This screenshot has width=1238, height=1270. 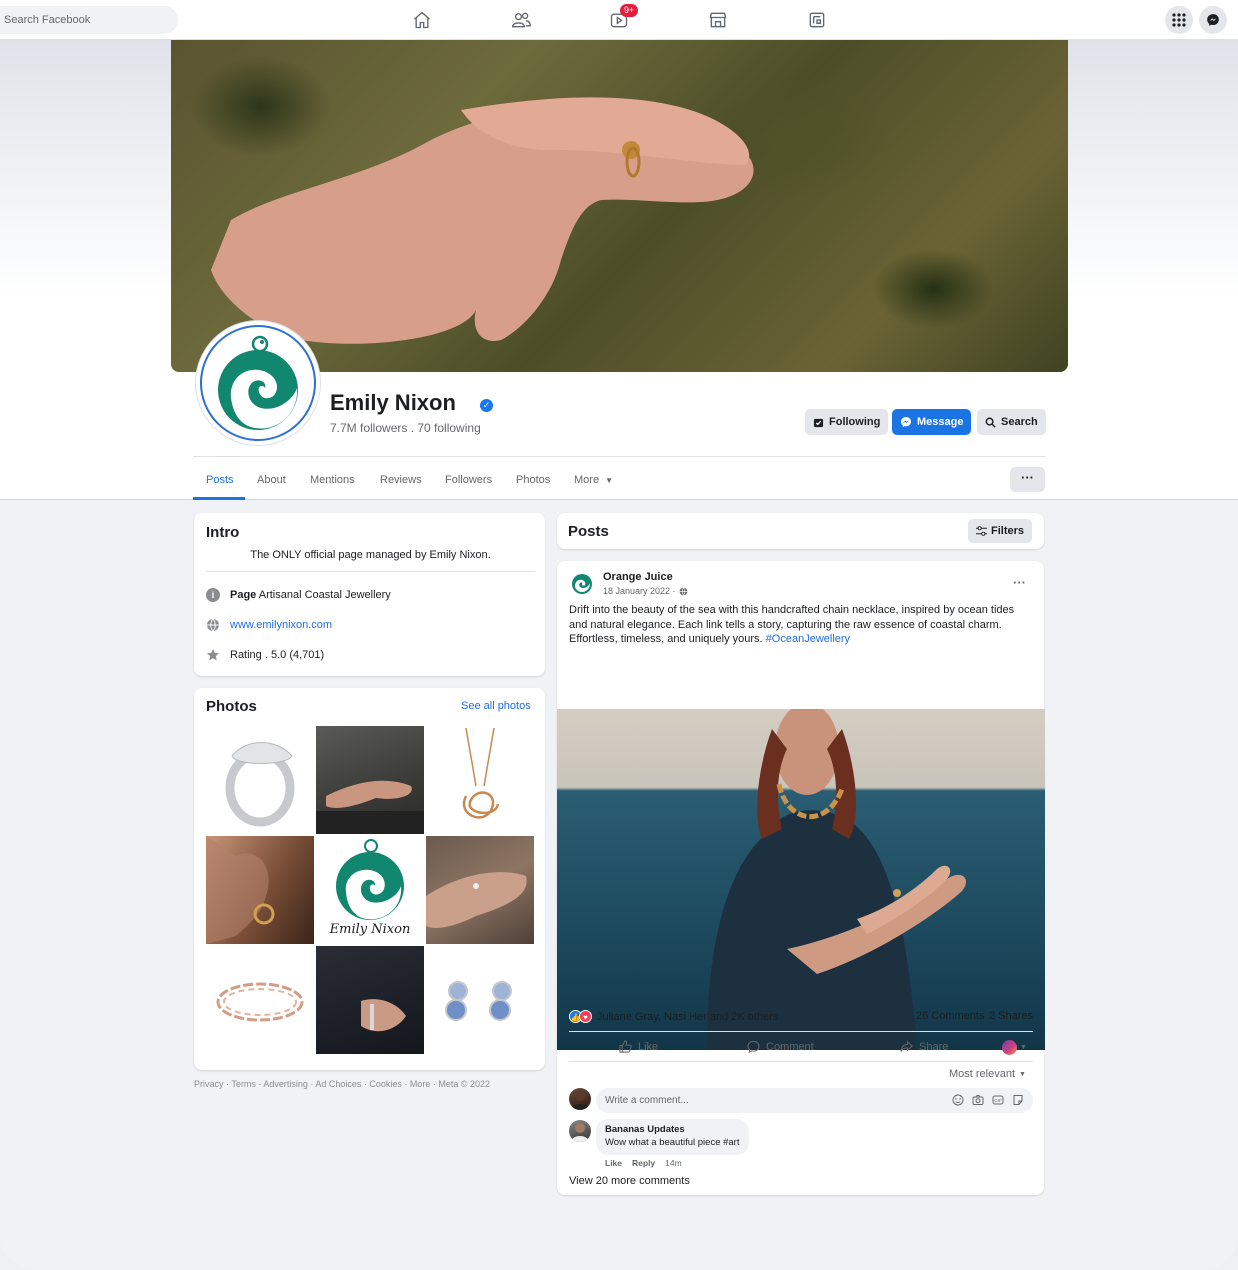 What do you see at coordinates (468, 480) in the screenshot?
I see `tab-followers: Followers` at bounding box center [468, 480].